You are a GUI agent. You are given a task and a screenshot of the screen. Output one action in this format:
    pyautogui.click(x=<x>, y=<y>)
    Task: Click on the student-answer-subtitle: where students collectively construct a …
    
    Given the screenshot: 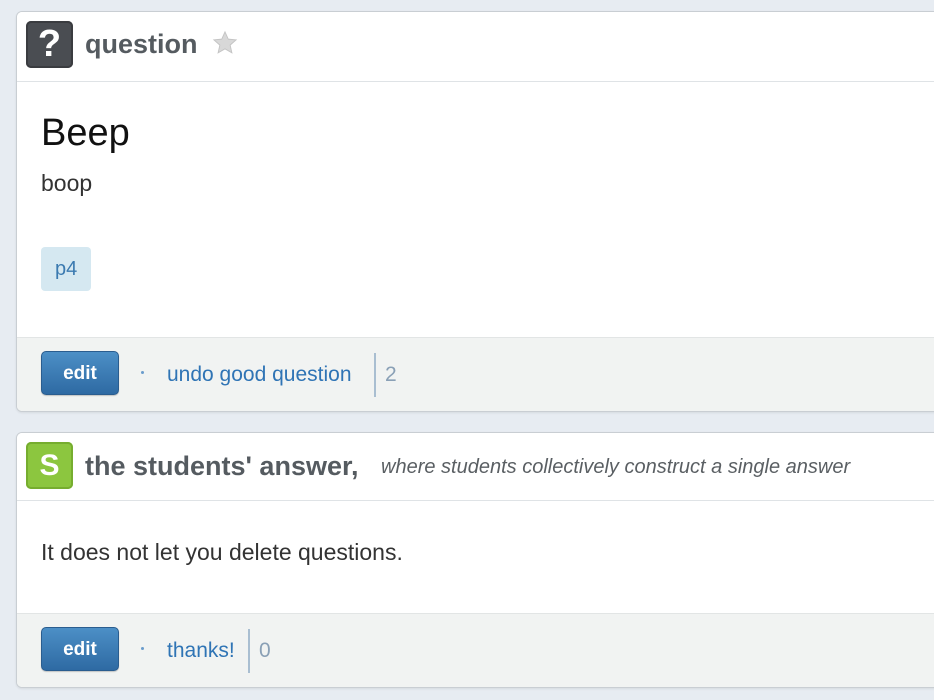 What is the action you would take?
    pyautogui.click(x=616, y=467)
    